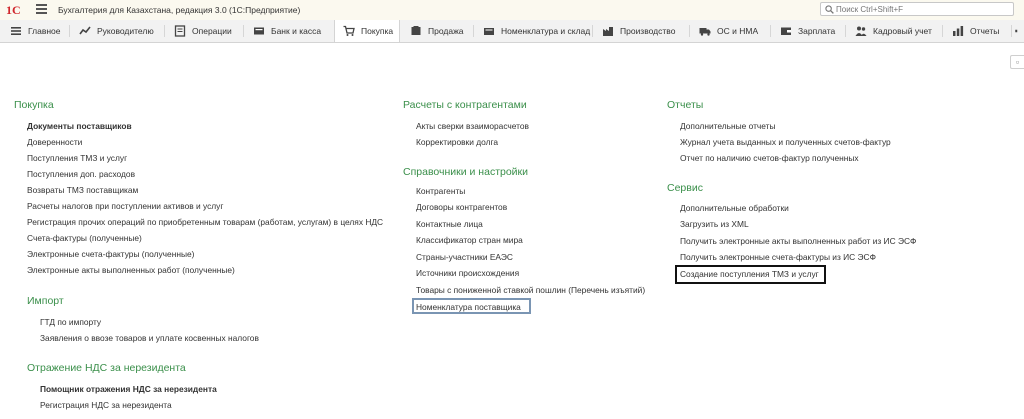 The height and width of the screenshot is (419, 1024). Describe the element at coordinates (648, 31) in the screenshot. I see `section-tab-label: Производство` at that location.